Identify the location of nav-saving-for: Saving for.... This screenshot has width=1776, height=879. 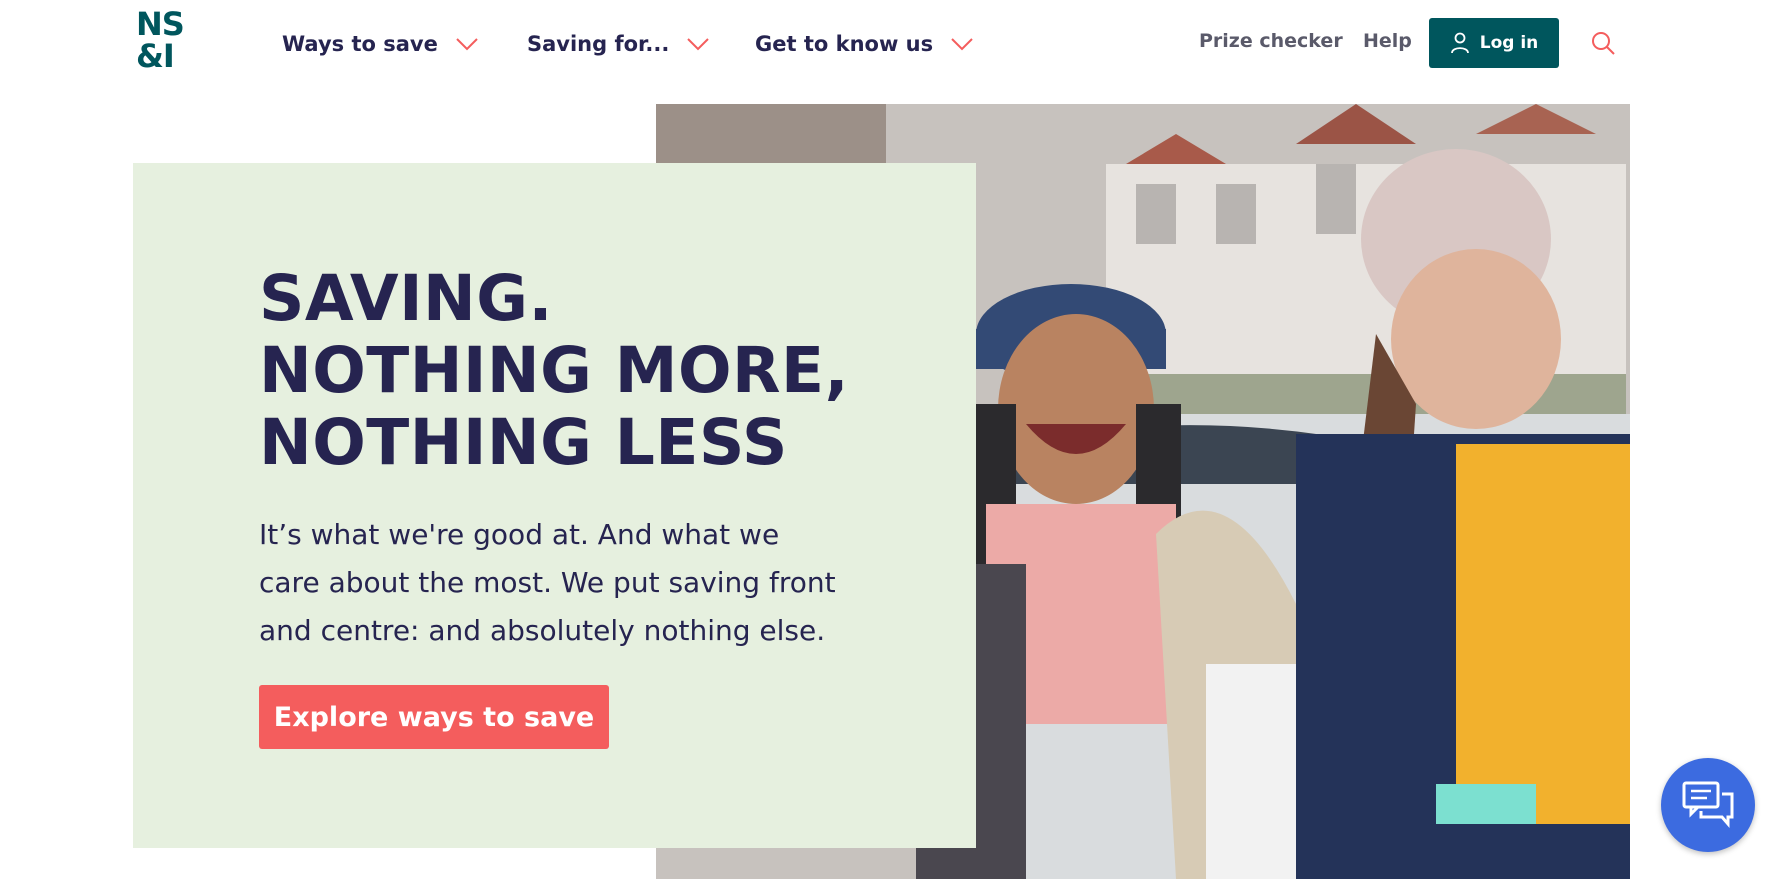
(618, 44).